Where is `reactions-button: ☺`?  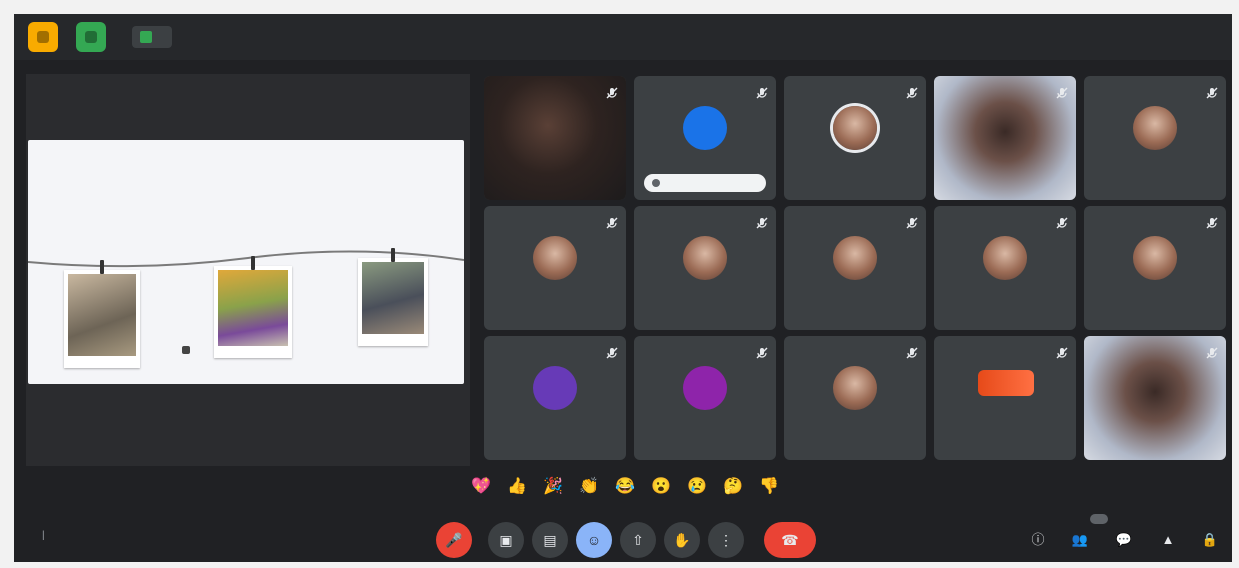
reactions-button: ☺ is located at coordinates (594, 540).